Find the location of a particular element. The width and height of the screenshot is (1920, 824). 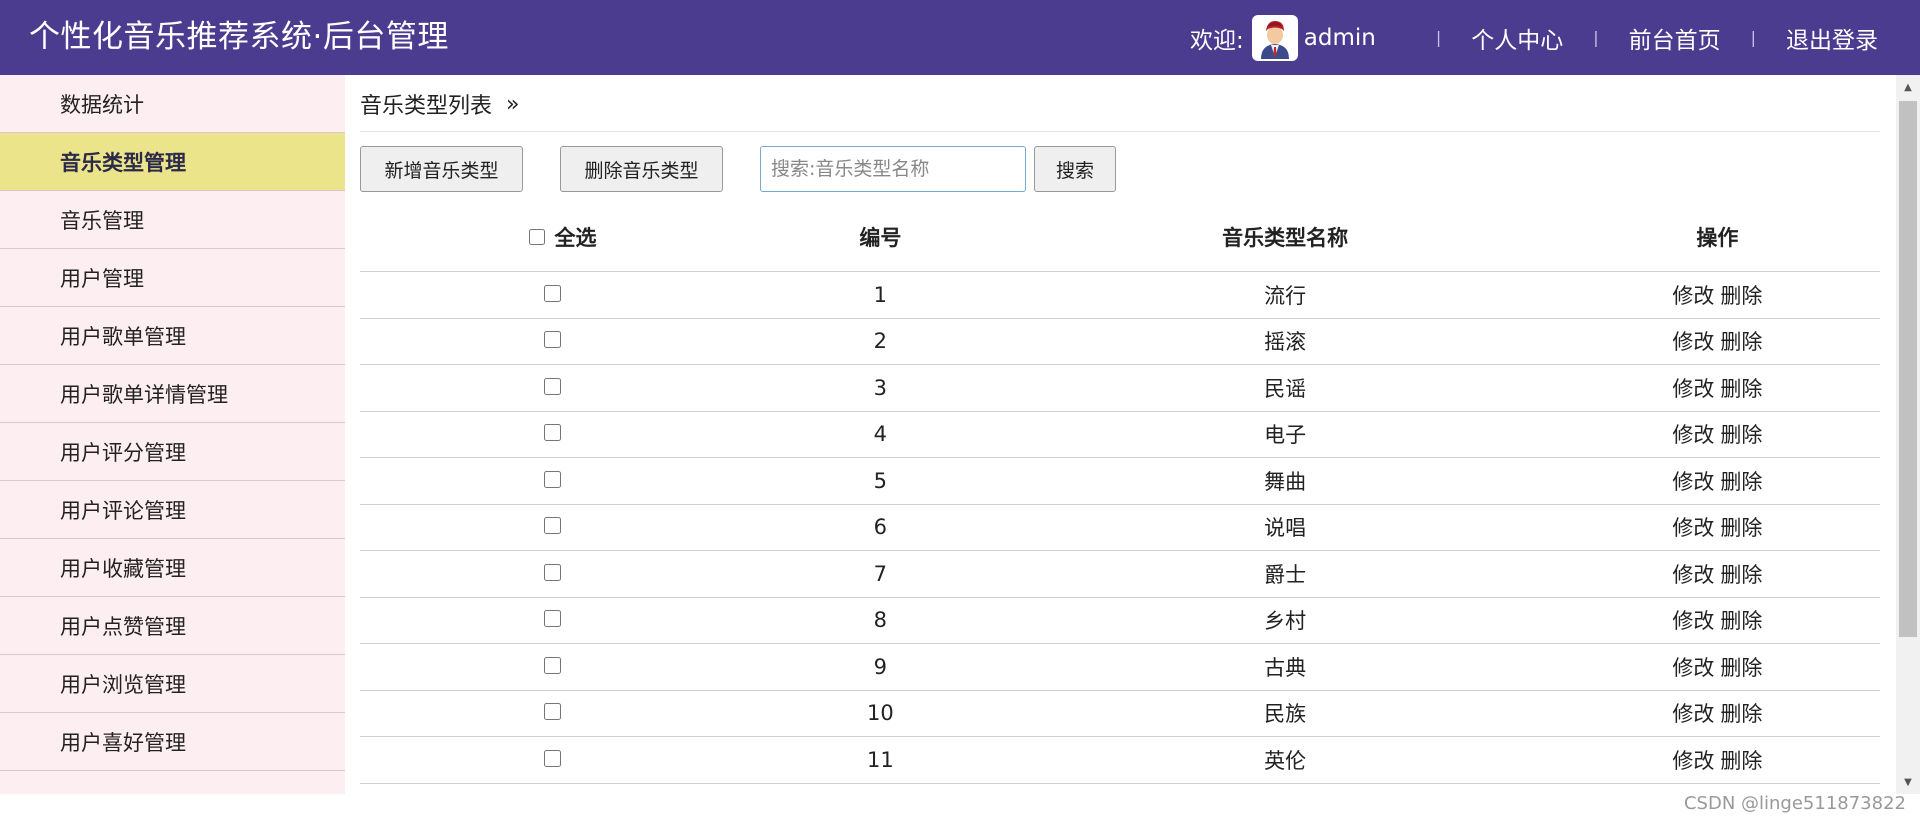

table-row: 6 说唱 修改 删除 is located at coordinates (1120, 527).